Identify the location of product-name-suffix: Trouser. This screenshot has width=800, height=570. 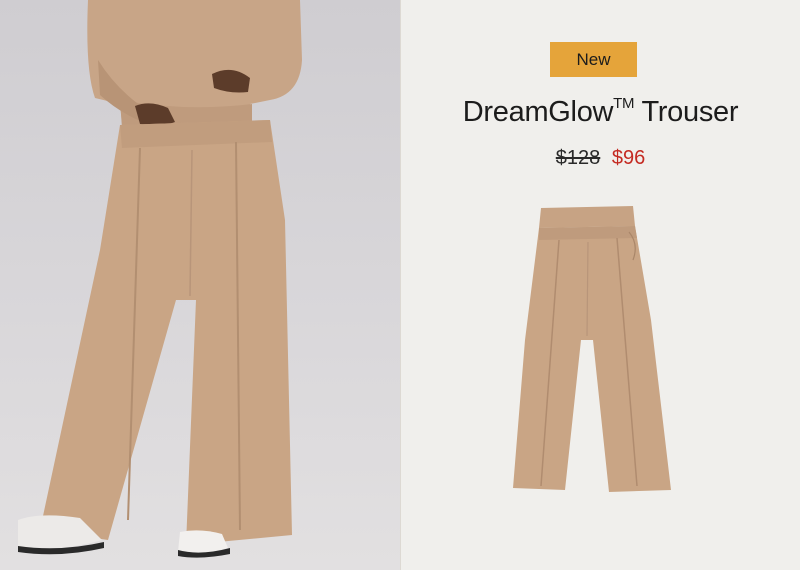
(686, 112).